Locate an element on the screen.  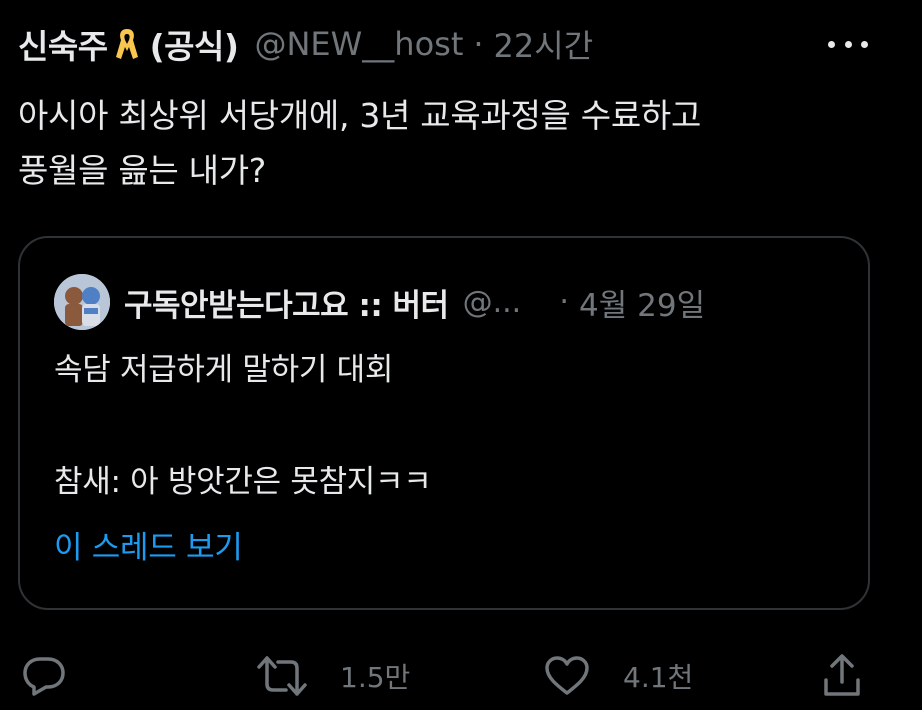
author-name: 신숙주 is located at coordinates (63, 44).